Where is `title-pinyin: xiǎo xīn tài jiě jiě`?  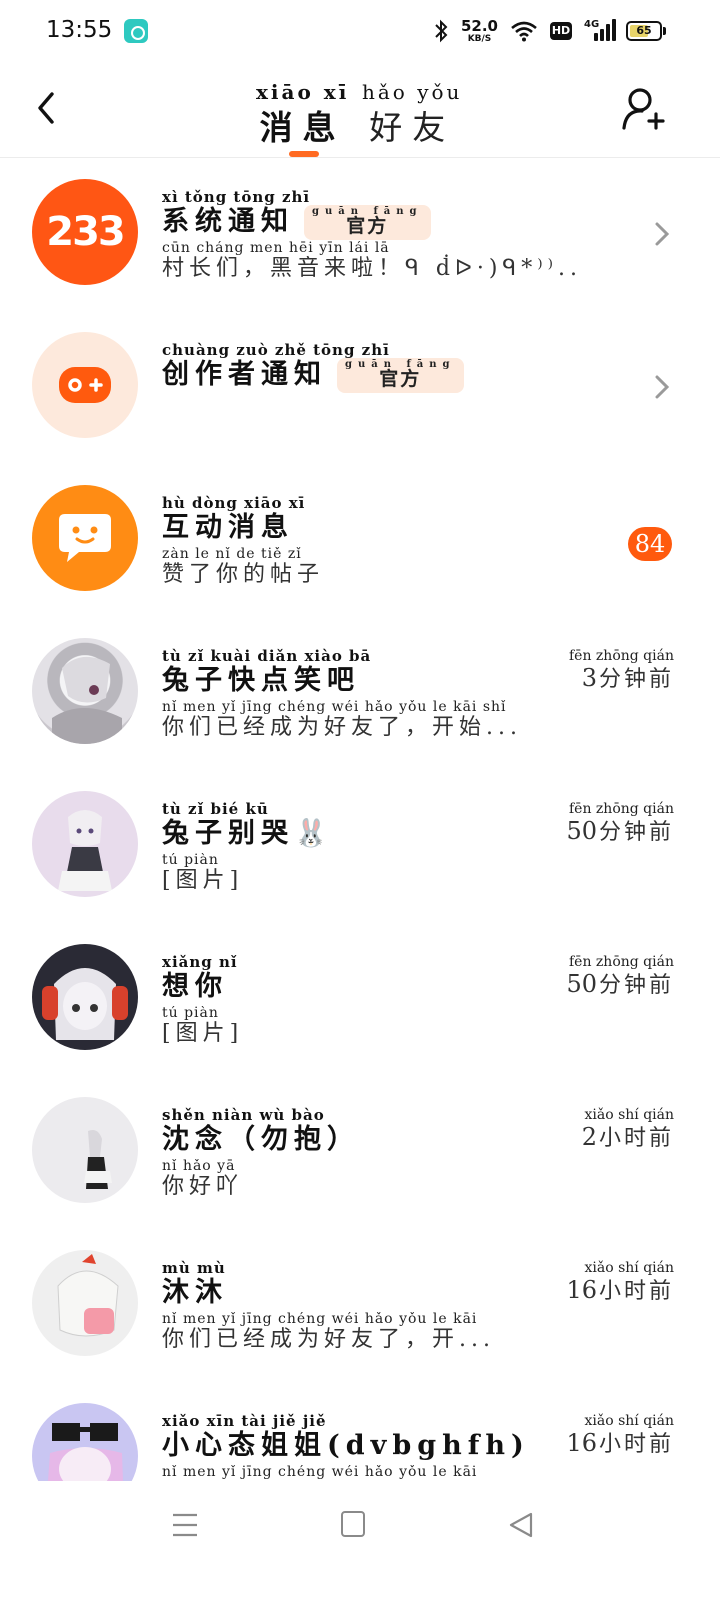 title-pinyin: xiǎo xīn tài jiě jiě is located at coordinates (244, 1421).